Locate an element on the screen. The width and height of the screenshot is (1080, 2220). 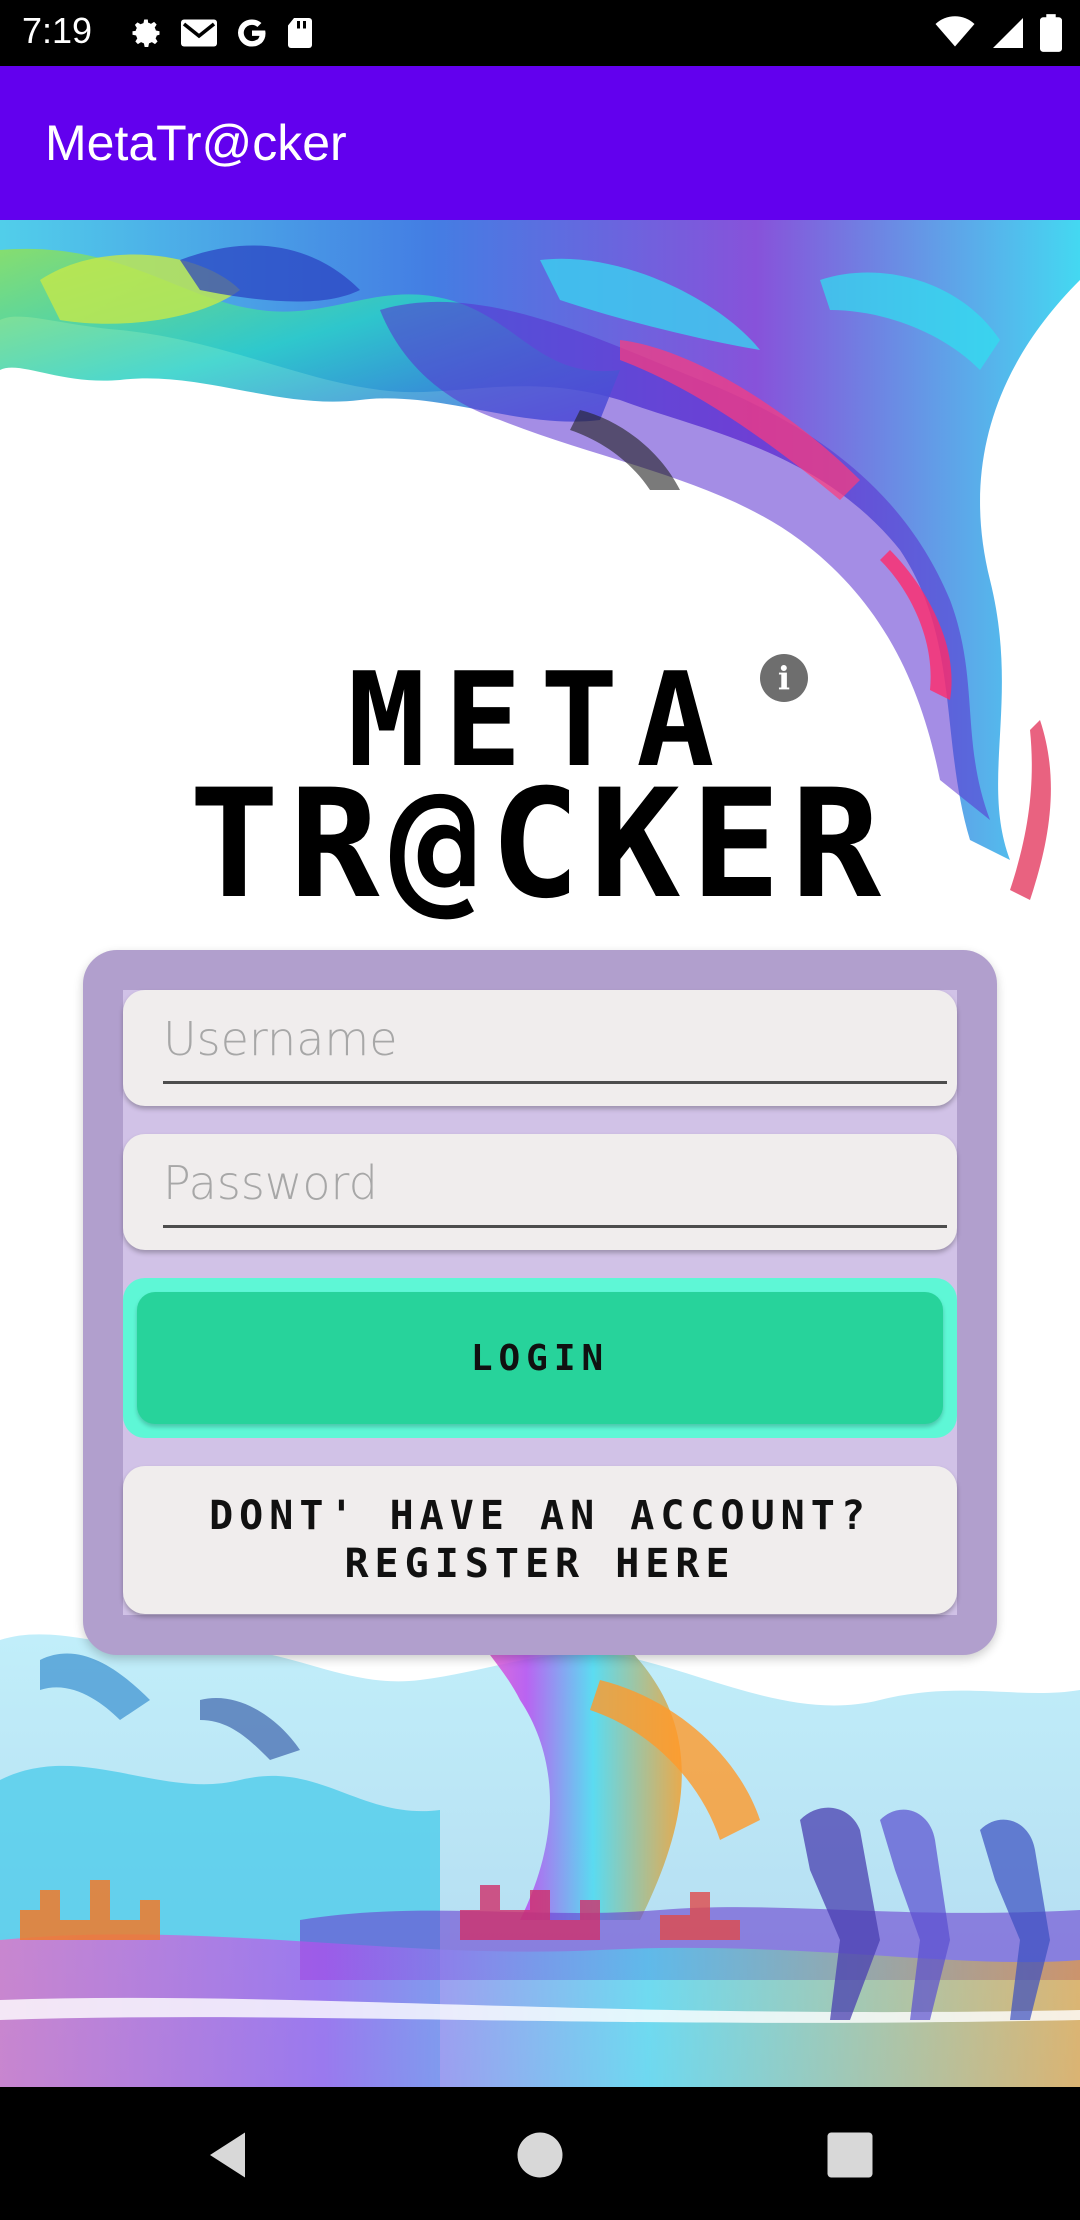
app-bar: MetaTr@cker is located at coordinates (540, 143).